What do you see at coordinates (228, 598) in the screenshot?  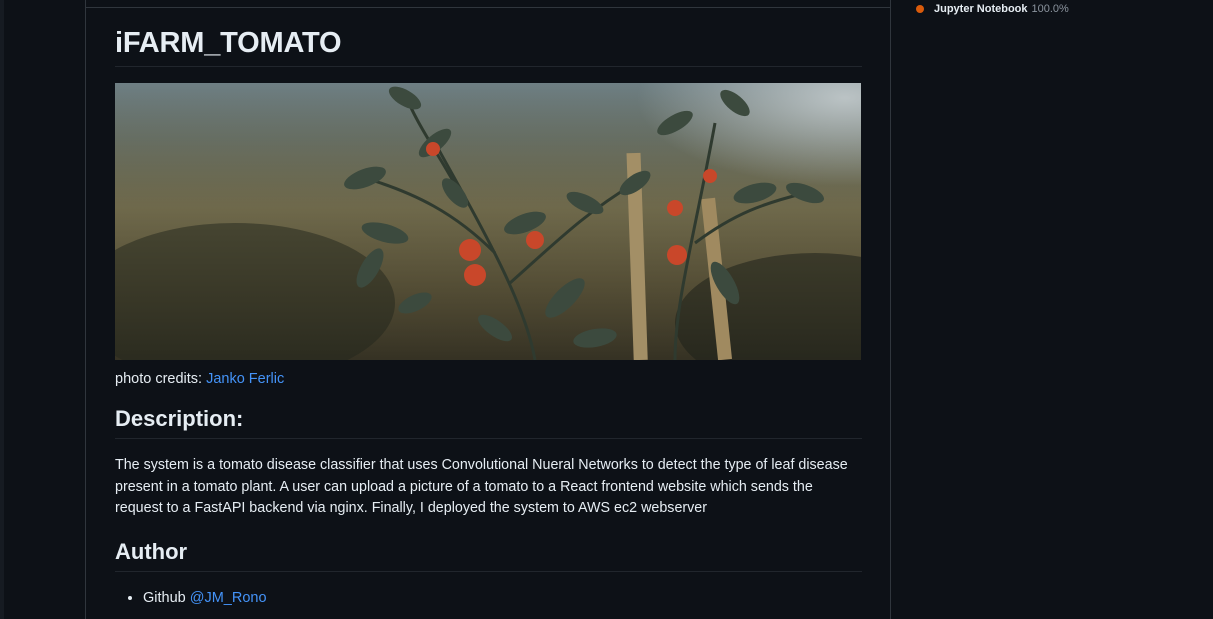 I see `github-handle-link: @JM_Rono` at bounding box center [228, 598].